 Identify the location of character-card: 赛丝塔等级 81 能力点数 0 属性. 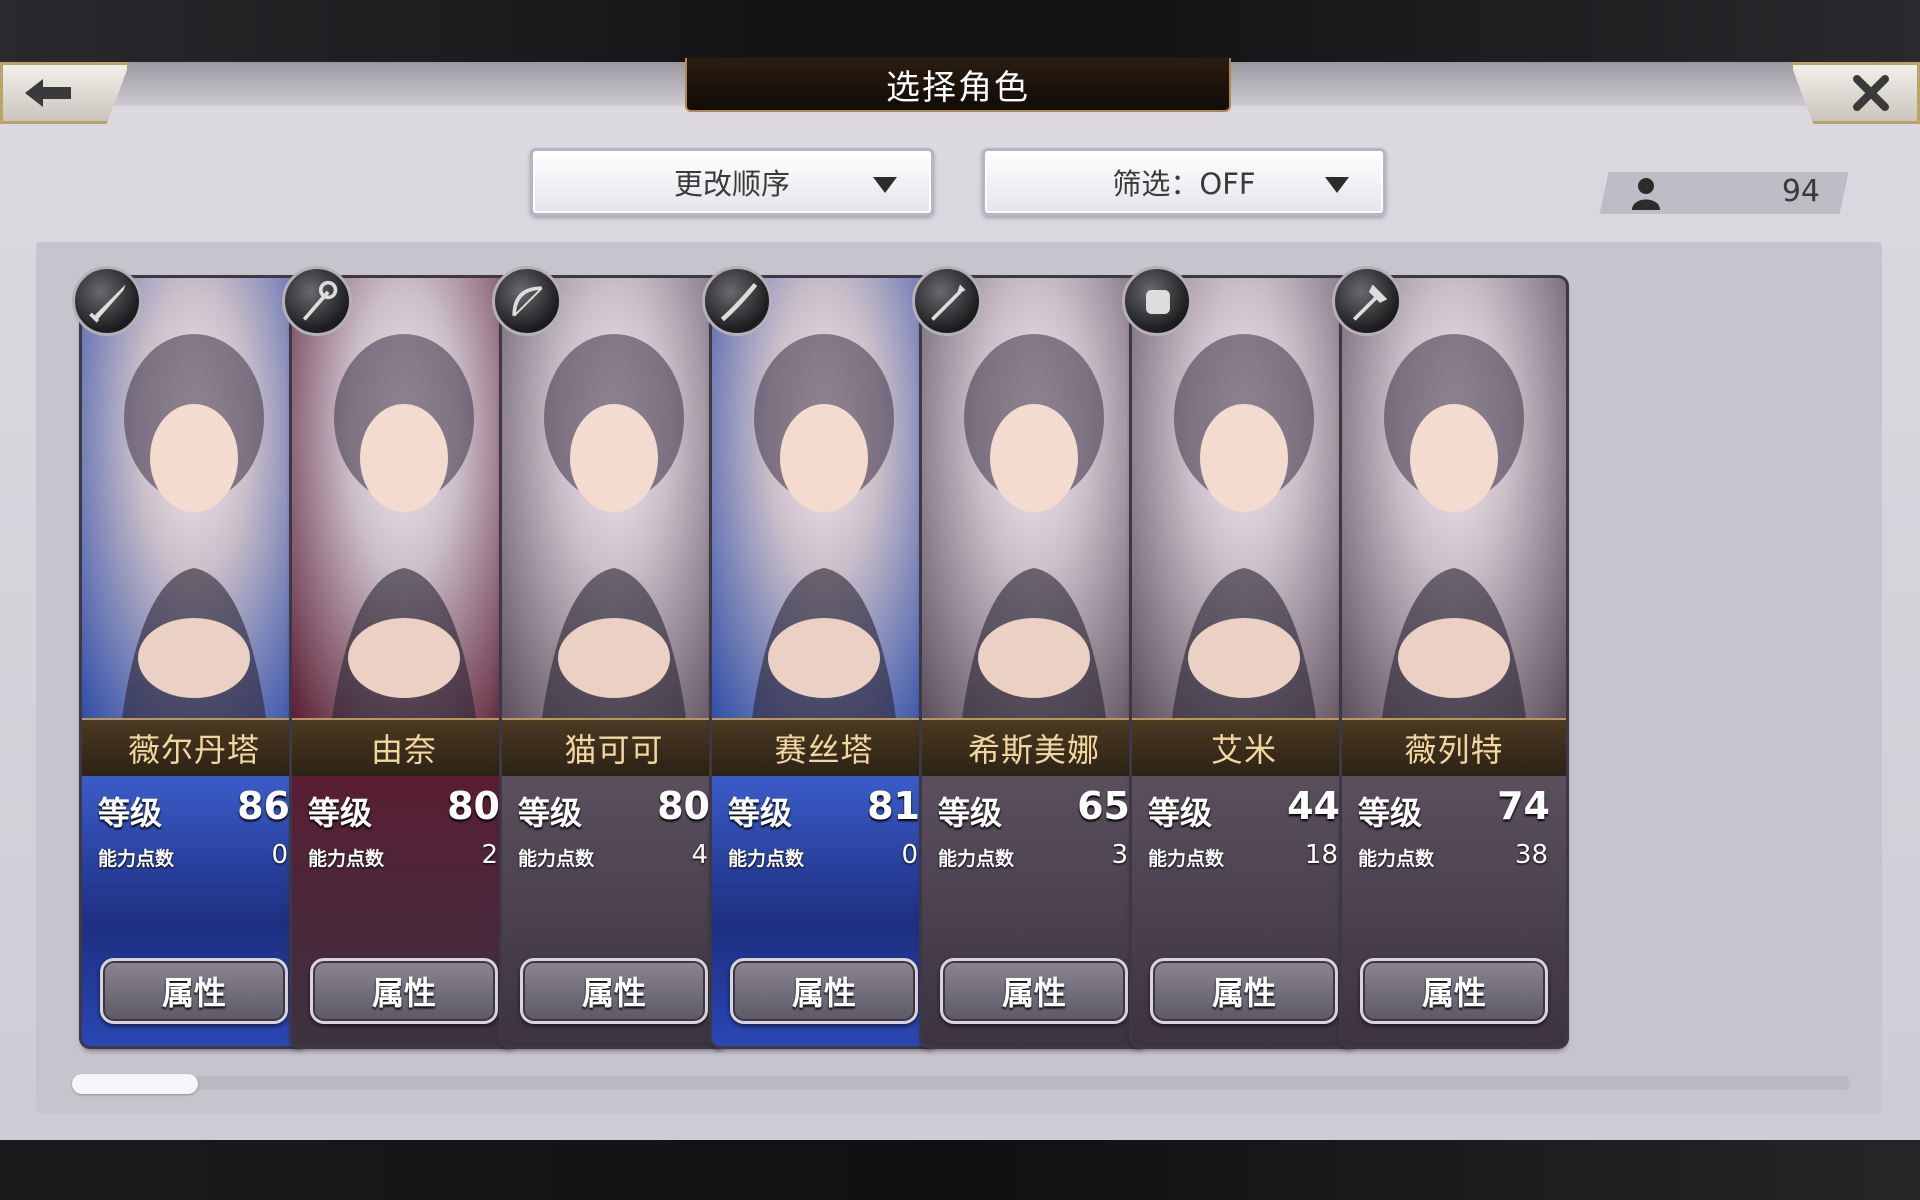
(824, 662).